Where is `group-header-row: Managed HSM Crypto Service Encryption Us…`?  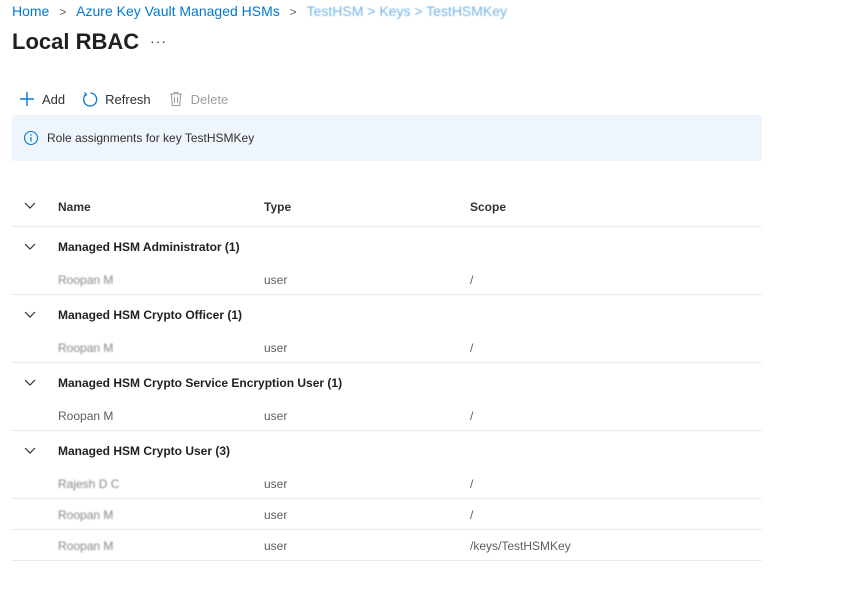
group-header-row: Managed HSM Crypto Service Encryption Us… is located at coordinates (387, 380).